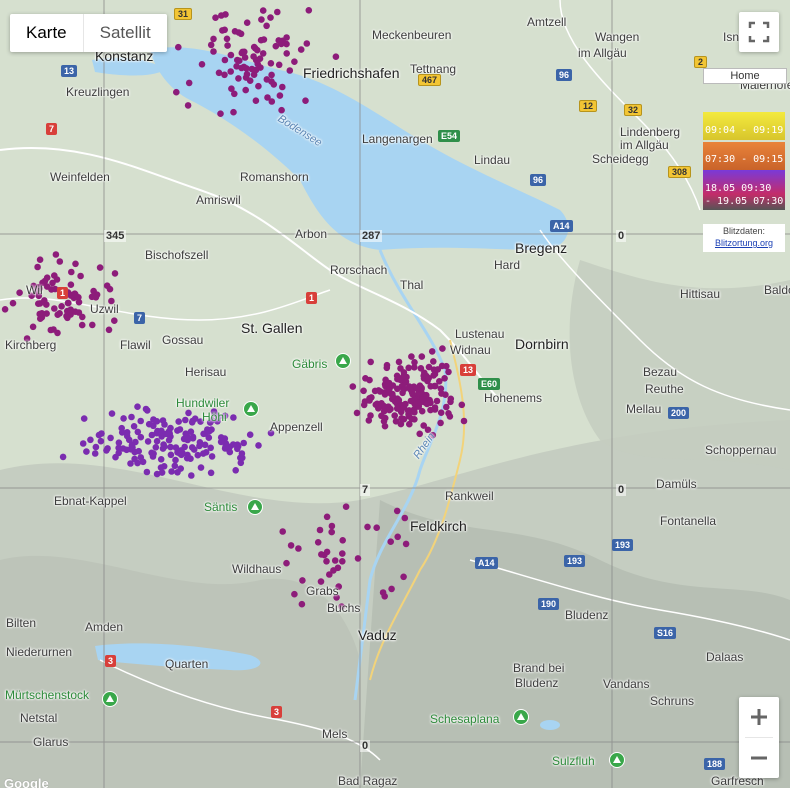  What do you see at coordinates (621, 490) in the screenshot?
I see `grid-label: 0` at bounding box center [621, 490].